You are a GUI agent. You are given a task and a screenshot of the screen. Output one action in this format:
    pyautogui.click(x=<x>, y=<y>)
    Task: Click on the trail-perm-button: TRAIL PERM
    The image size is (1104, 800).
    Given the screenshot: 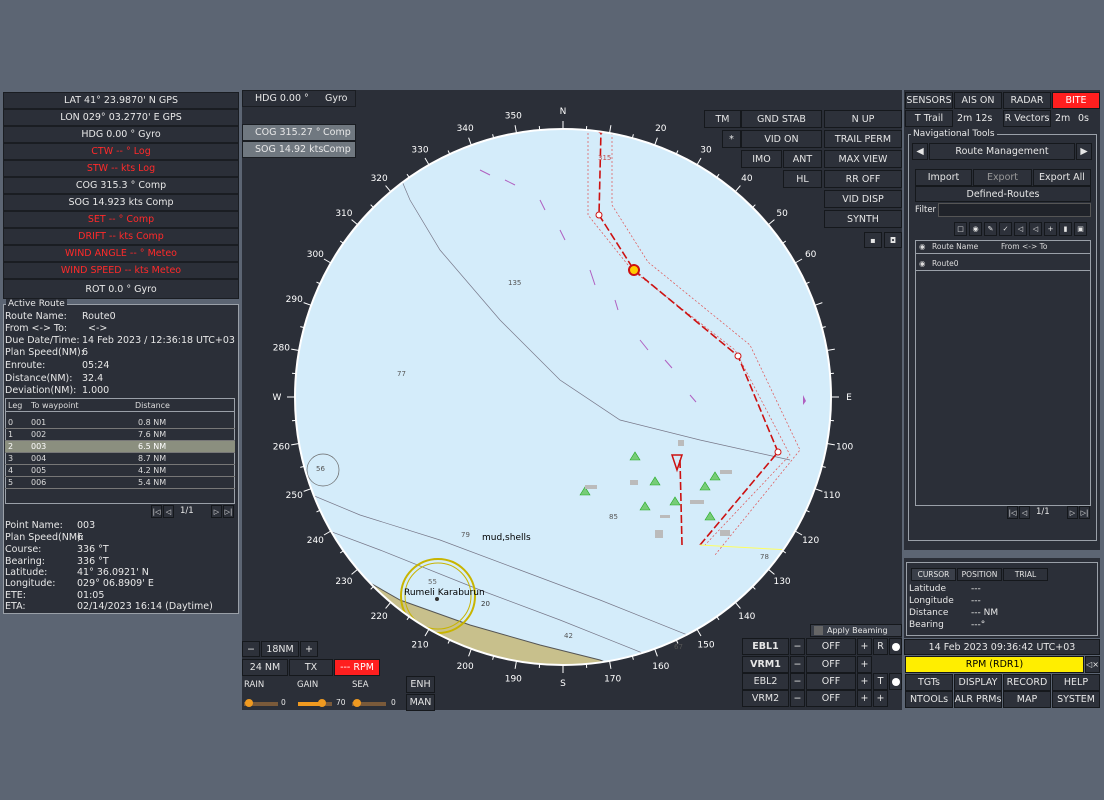 What is the action you would take?
    pyautogui.click(x=863, y=139)
    